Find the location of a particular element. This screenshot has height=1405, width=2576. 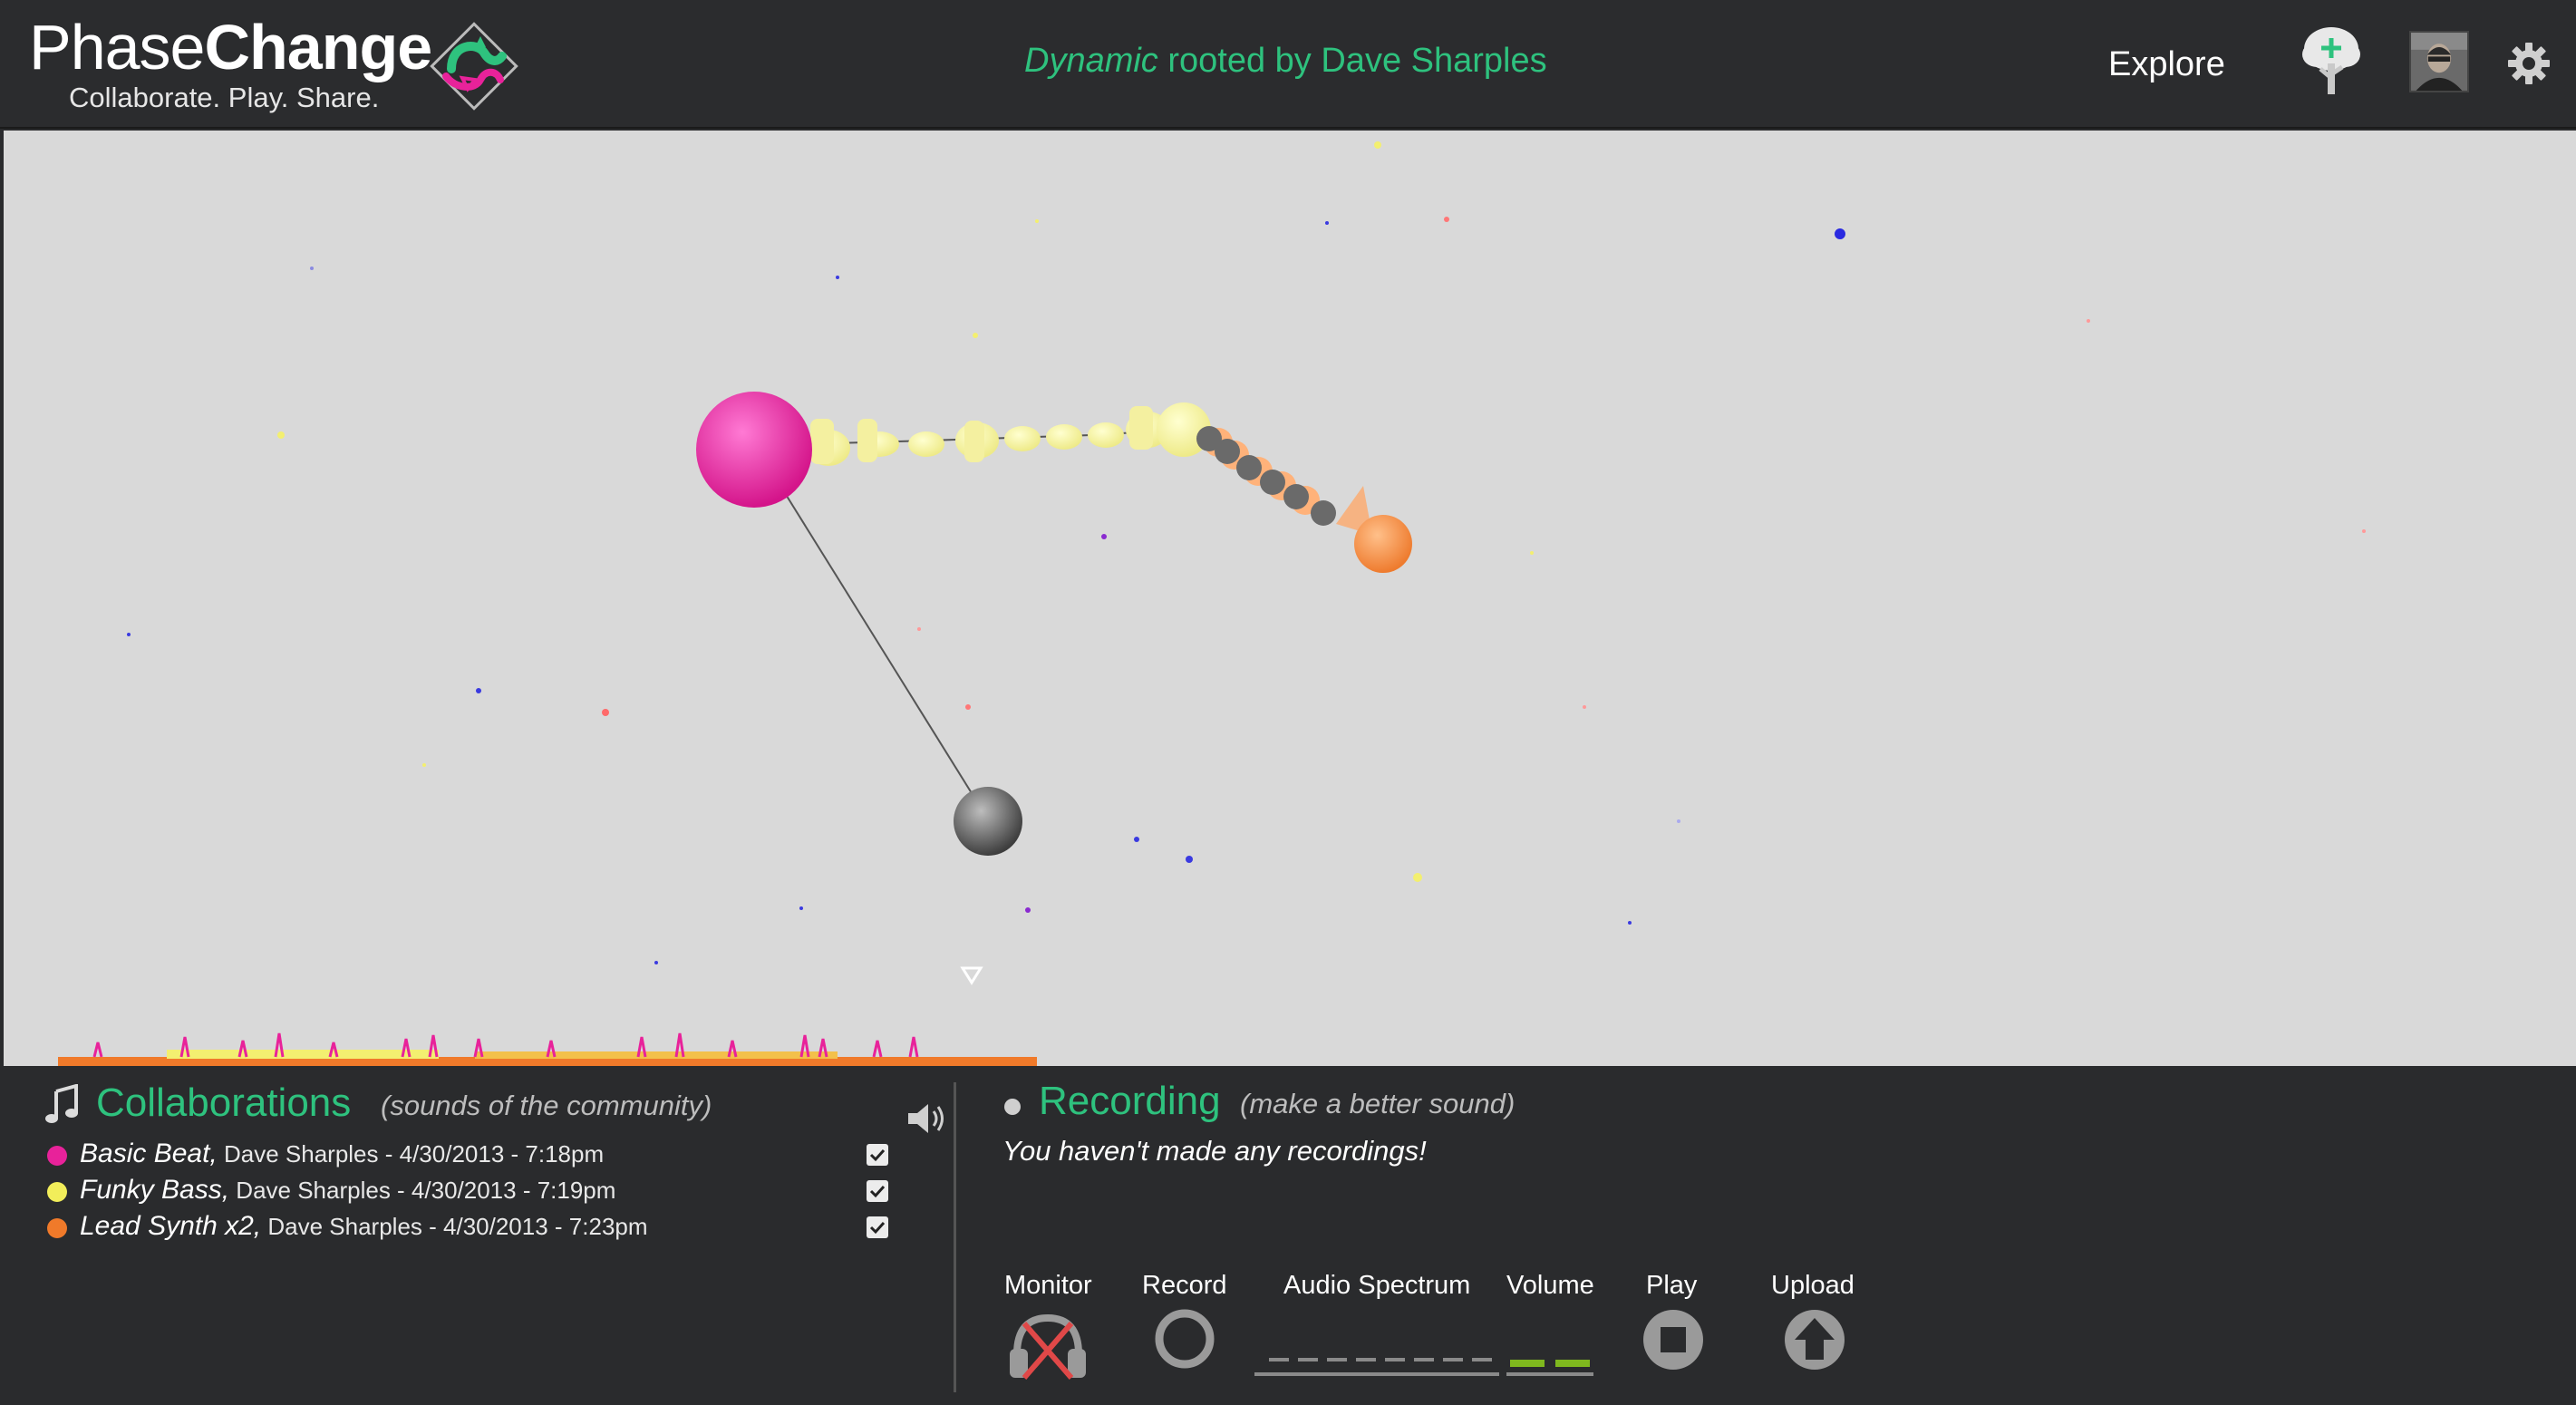

record-button is located at coordinates (1184, 1339).